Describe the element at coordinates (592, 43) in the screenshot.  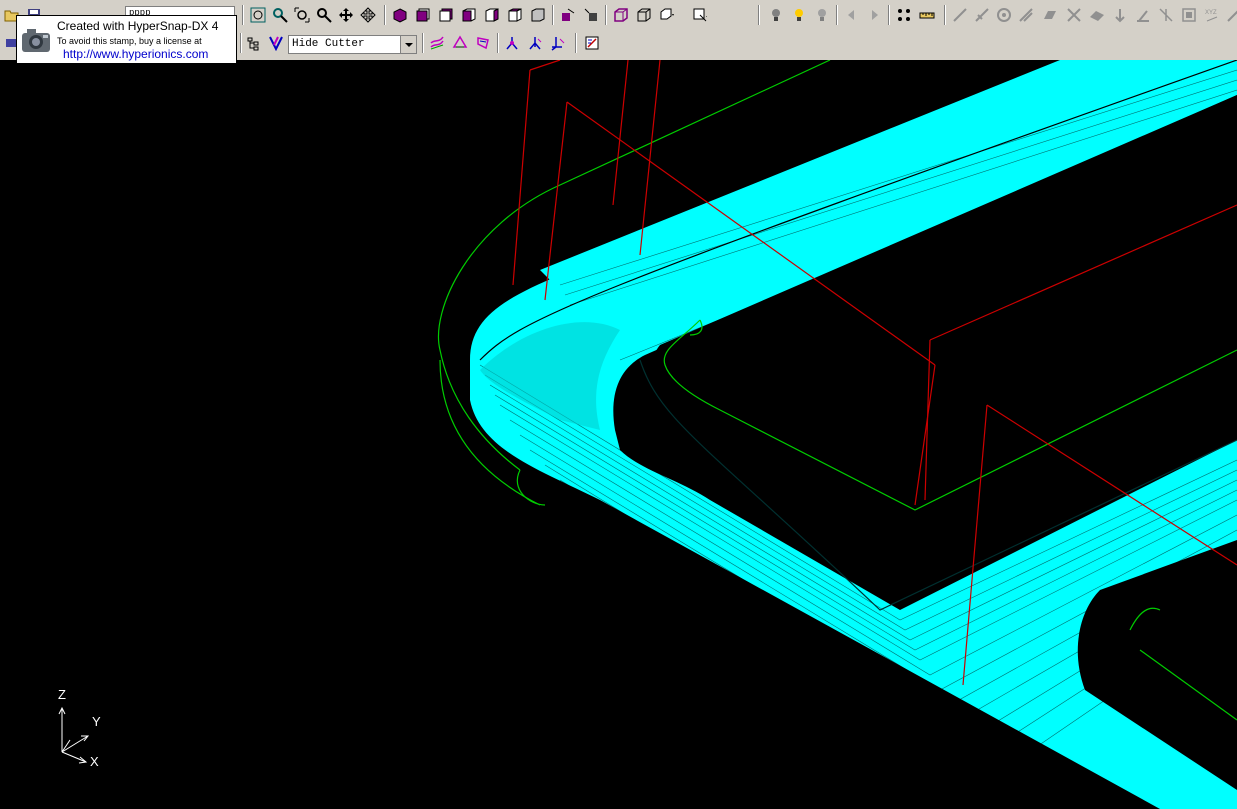
I see `report-icon` at that location.